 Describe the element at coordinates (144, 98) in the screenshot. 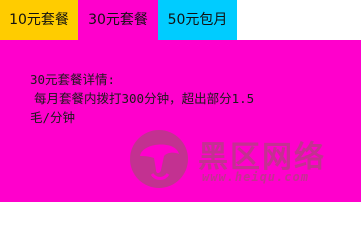

I see `plan-details-line-1: 每月套餐内拨打300分钟，超出部分1.5` at that location.